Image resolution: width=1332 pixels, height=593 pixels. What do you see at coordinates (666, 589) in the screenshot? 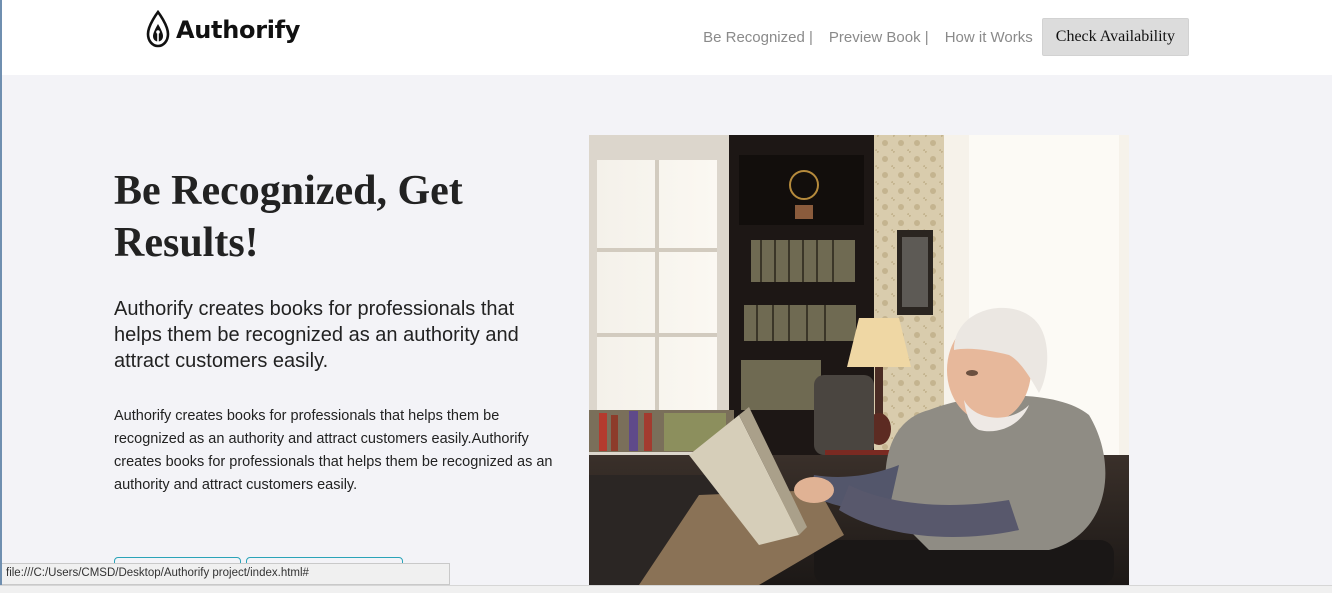
I see `browser-bottom-bar` at bounding box center [666, 589].